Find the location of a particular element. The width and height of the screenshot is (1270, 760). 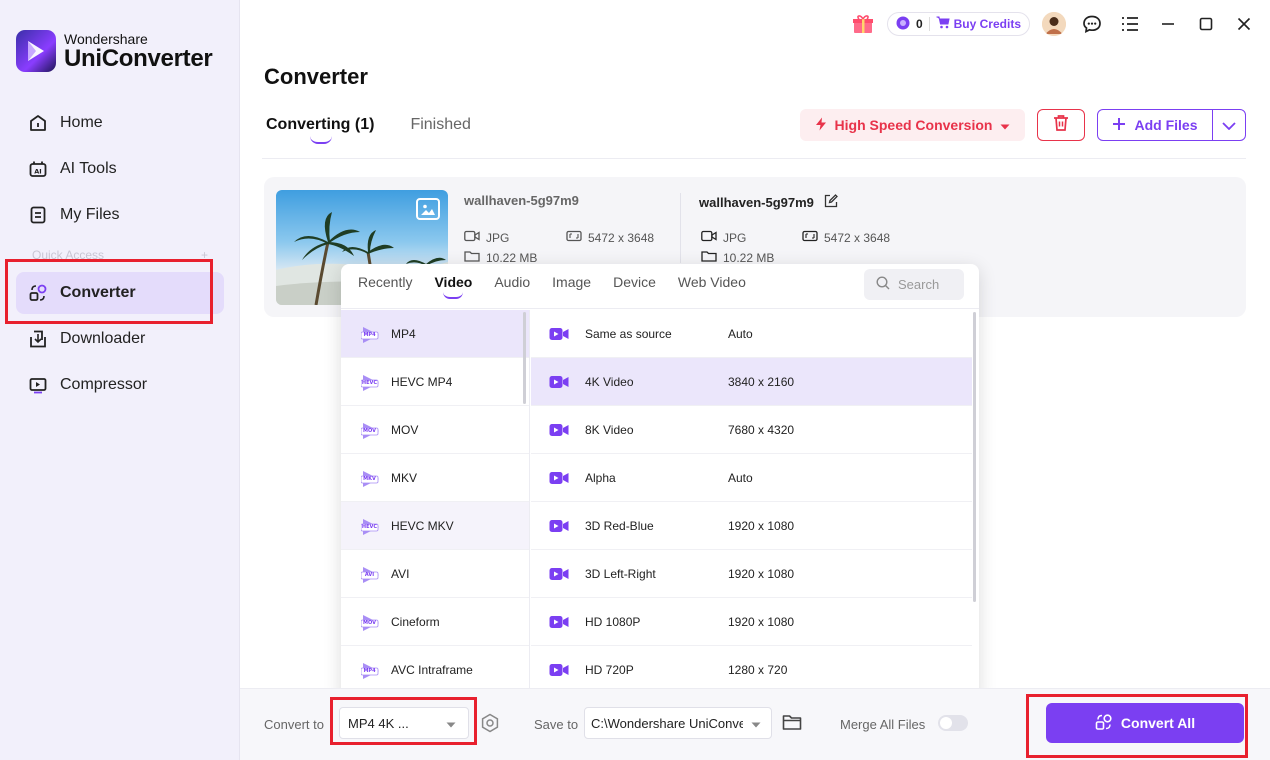

preset-name: 3D Red-Blue is located at coordinates (619, 525).